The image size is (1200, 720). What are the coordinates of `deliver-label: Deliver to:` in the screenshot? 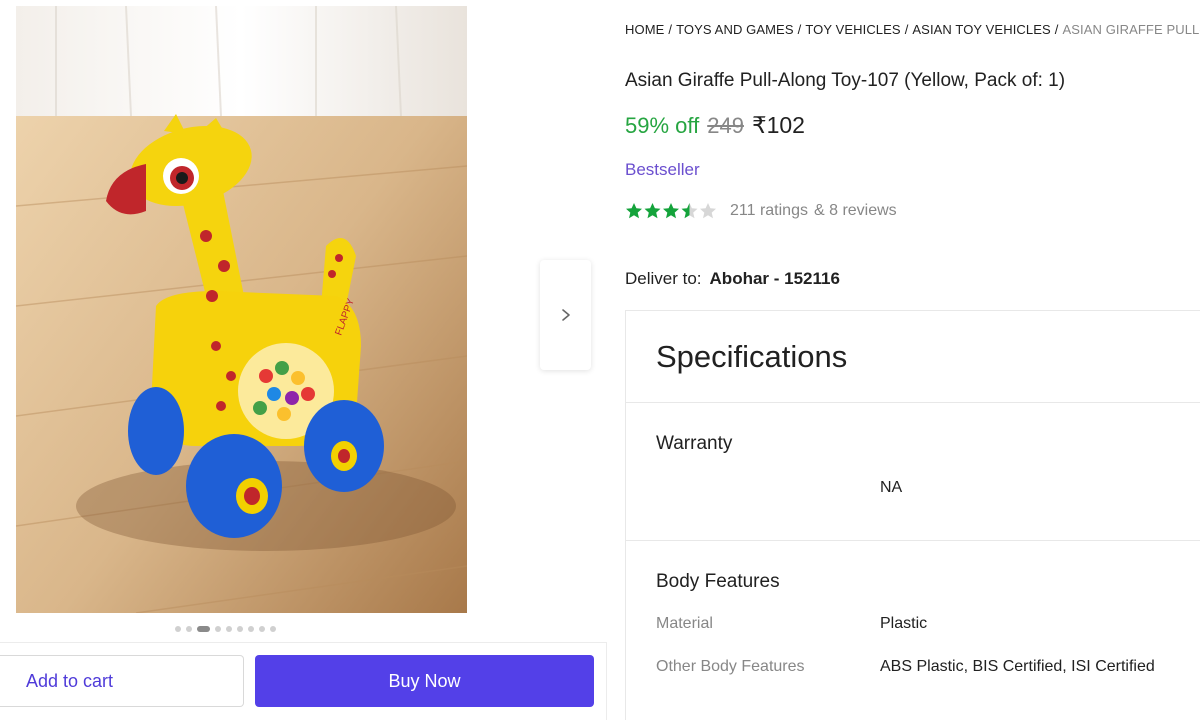 It's located at (663, 278).